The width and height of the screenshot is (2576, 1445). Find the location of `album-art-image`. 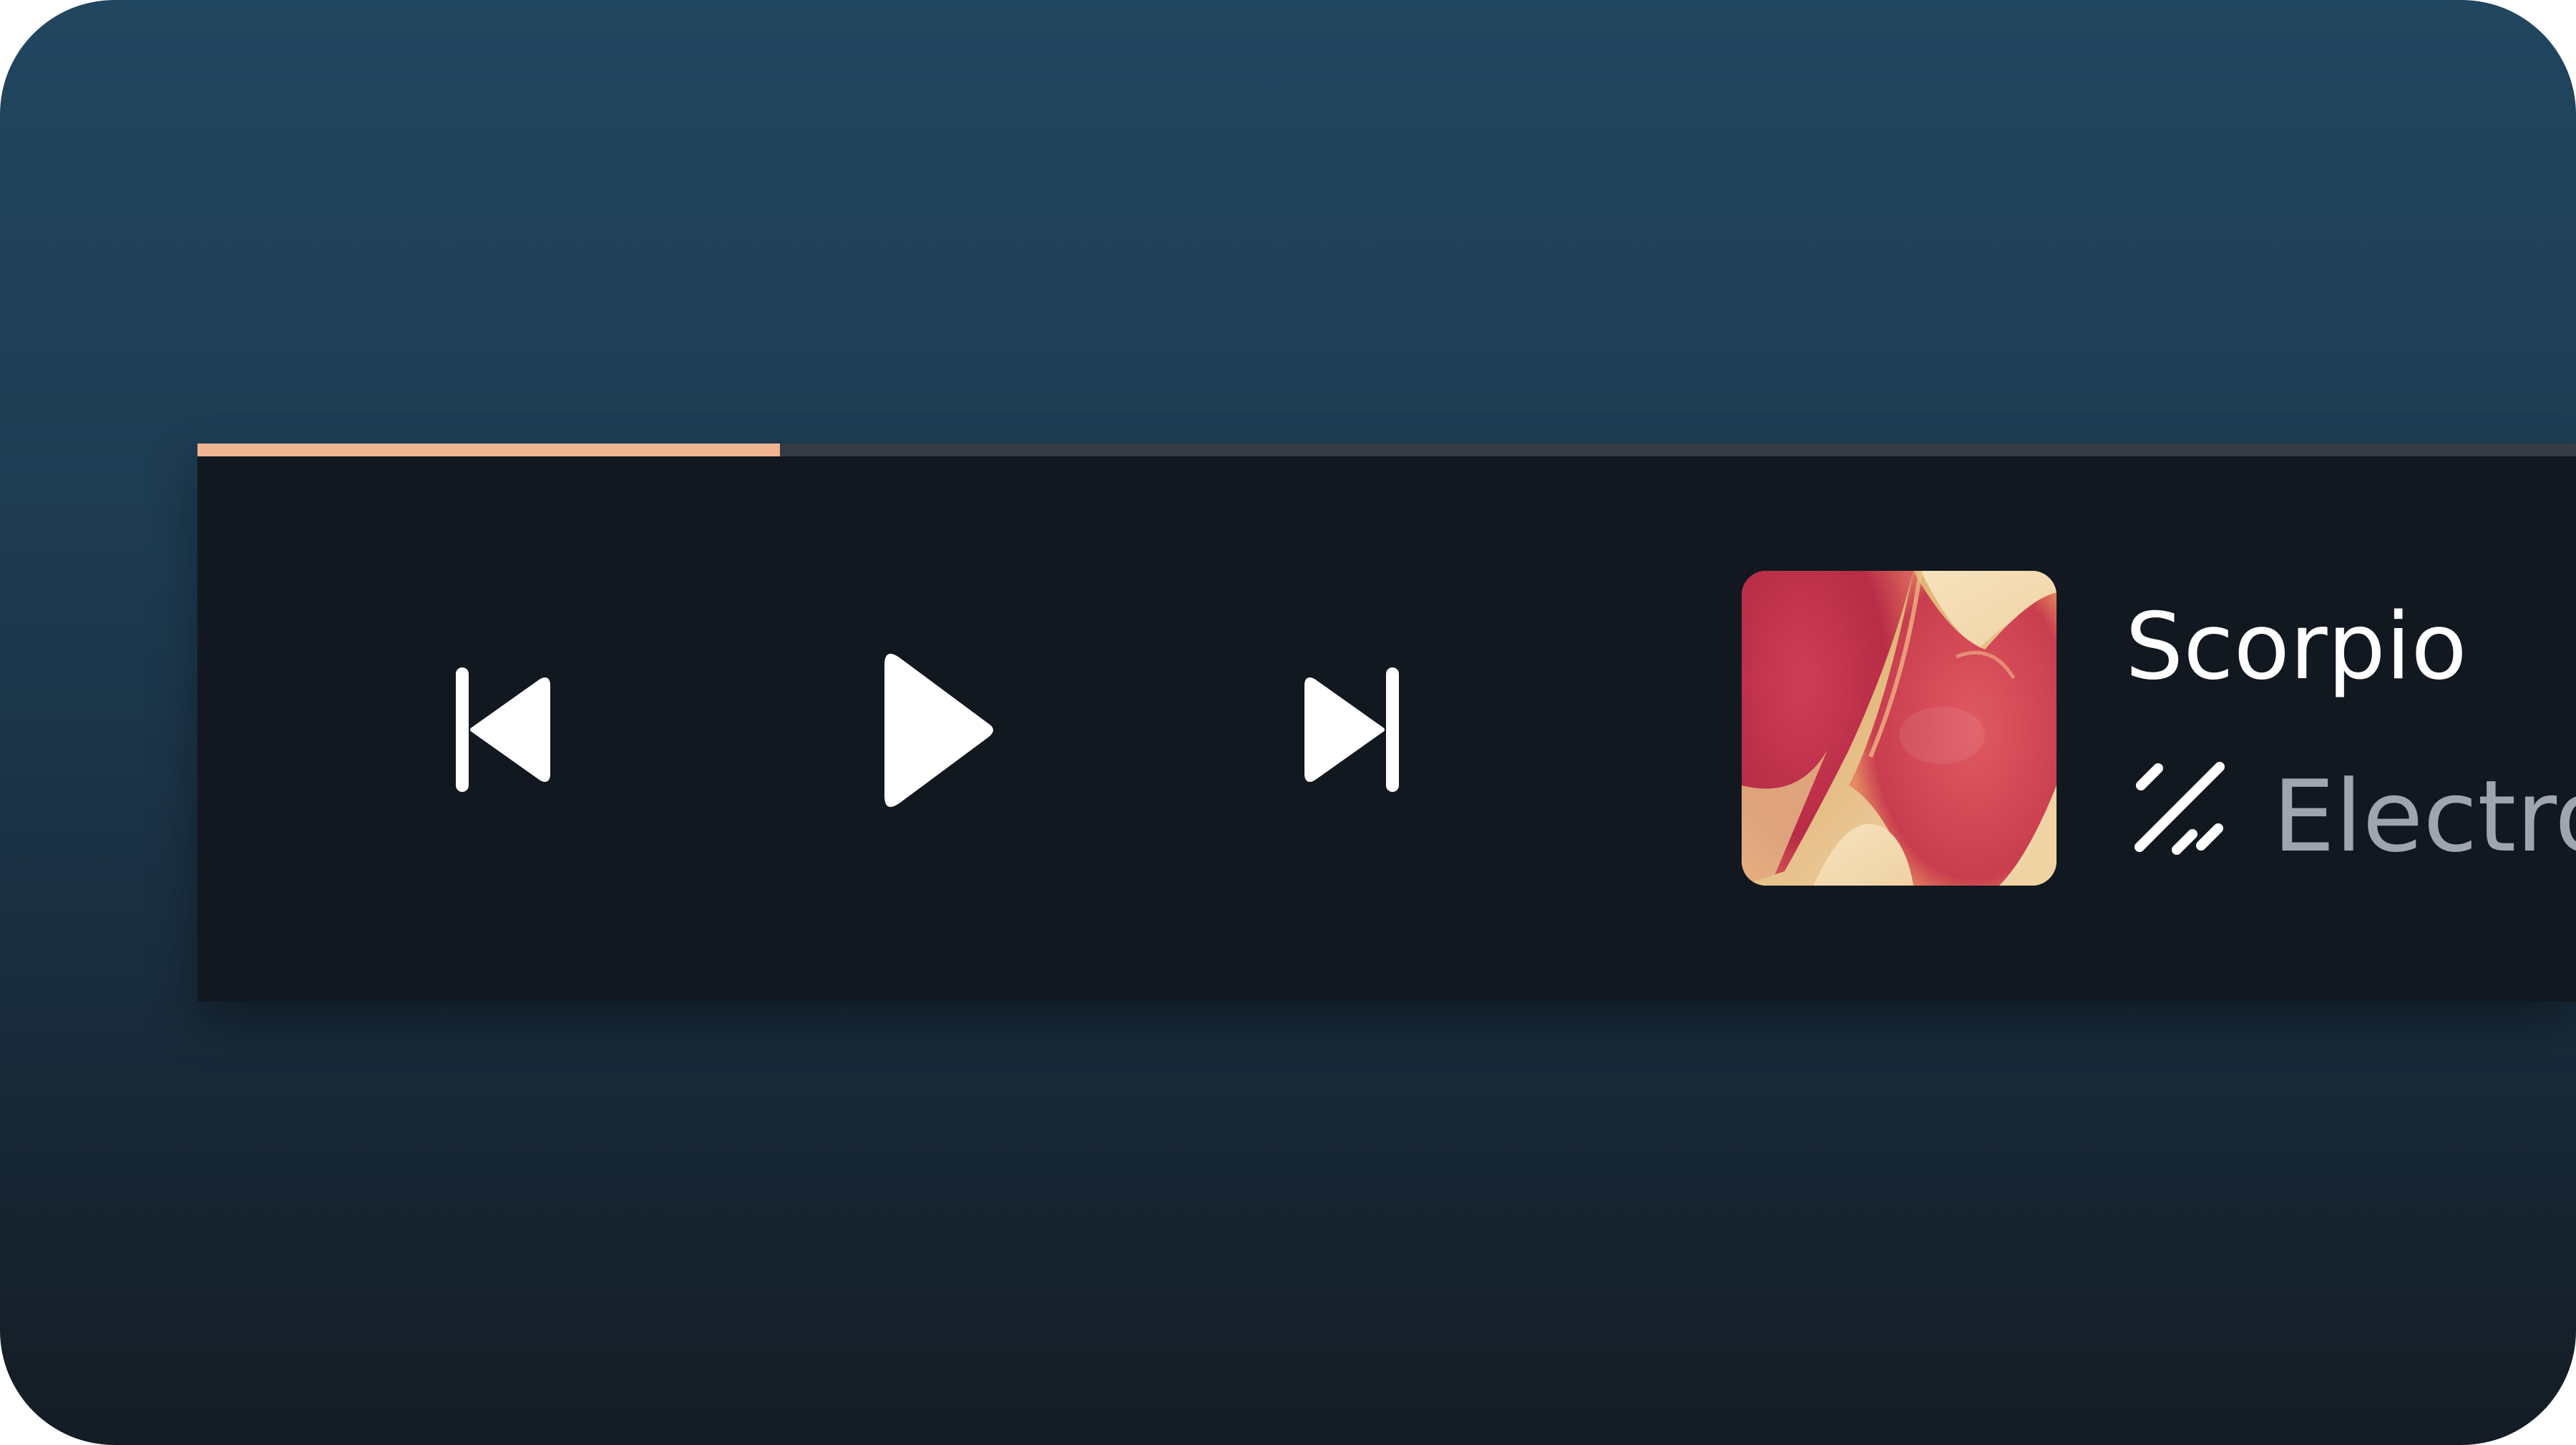

album-art-image is located at coordinates (1899, 728).